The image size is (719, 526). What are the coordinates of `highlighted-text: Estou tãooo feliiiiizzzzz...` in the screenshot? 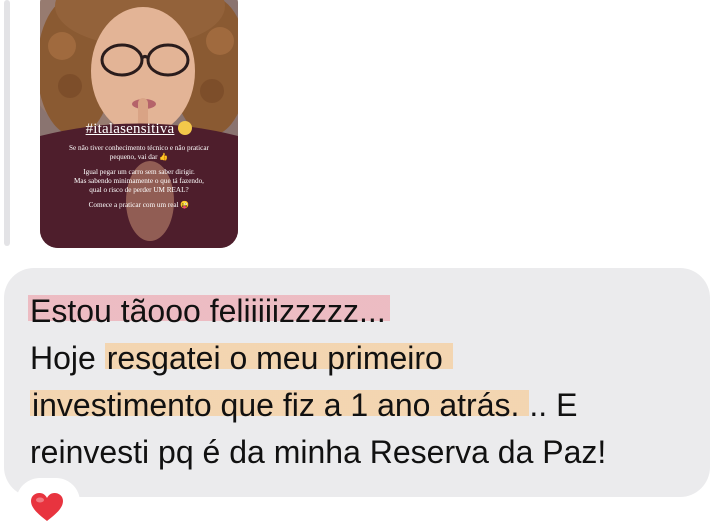 It's located at (209, 311).